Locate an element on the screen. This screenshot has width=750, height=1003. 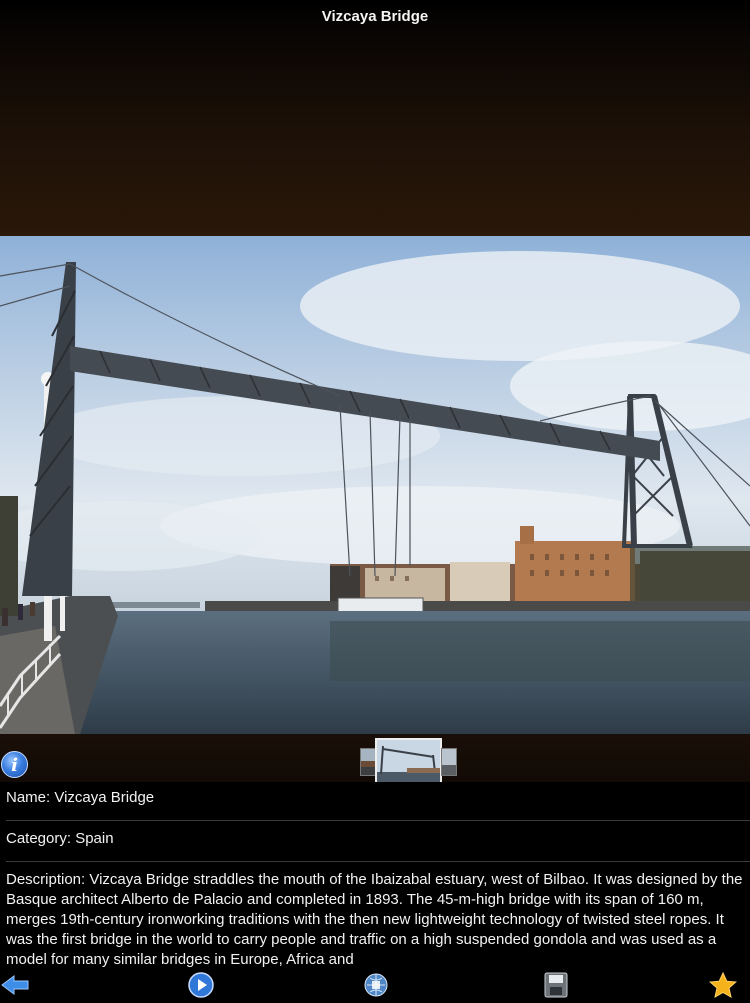
page-title: Vizcaya Bridge is located at coordinates (375, 16).